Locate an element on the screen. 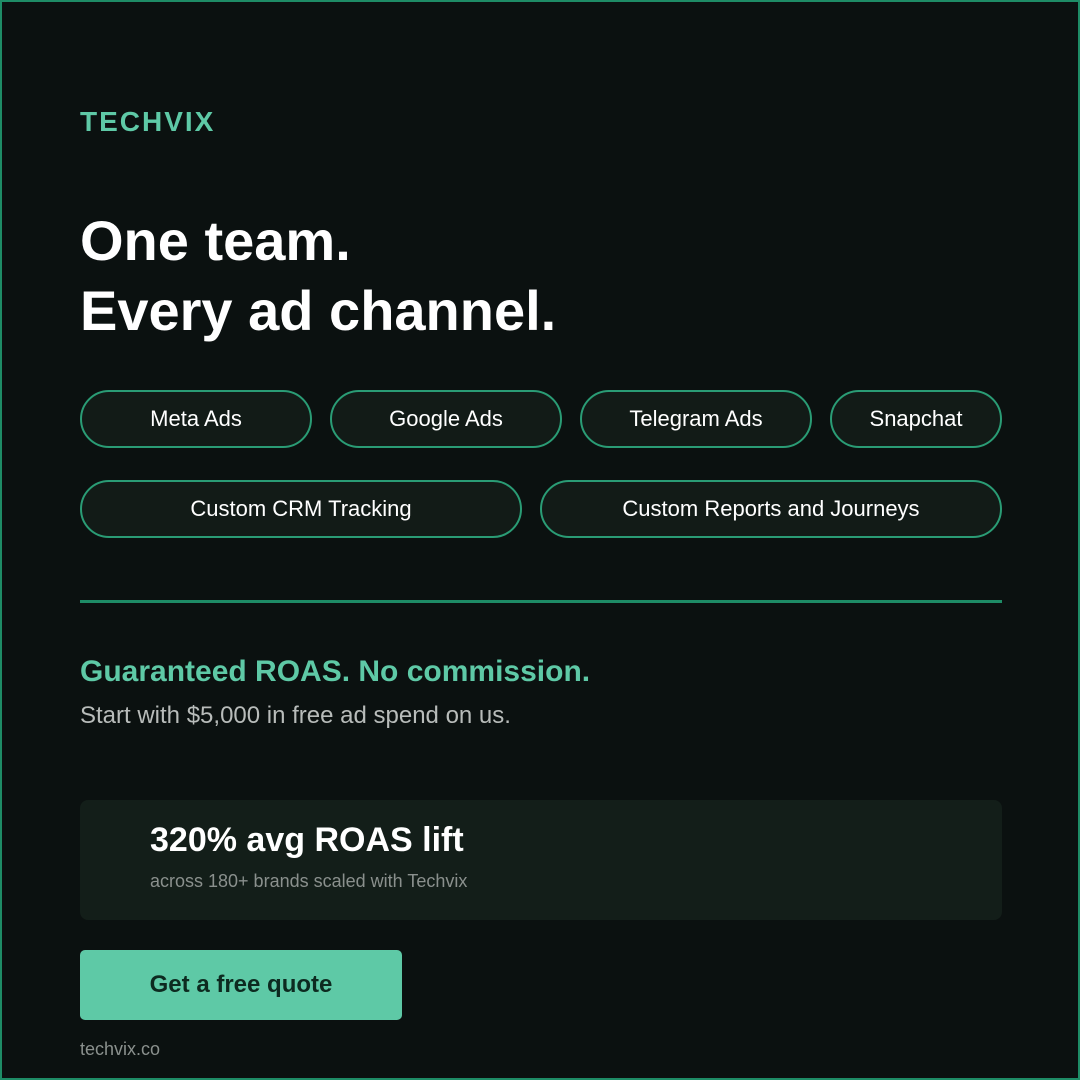 This screenshot has width=1080, height=1080. channel-pill-crm-tracking: Custom CRM Tracking is located at coordinates (301, 509).